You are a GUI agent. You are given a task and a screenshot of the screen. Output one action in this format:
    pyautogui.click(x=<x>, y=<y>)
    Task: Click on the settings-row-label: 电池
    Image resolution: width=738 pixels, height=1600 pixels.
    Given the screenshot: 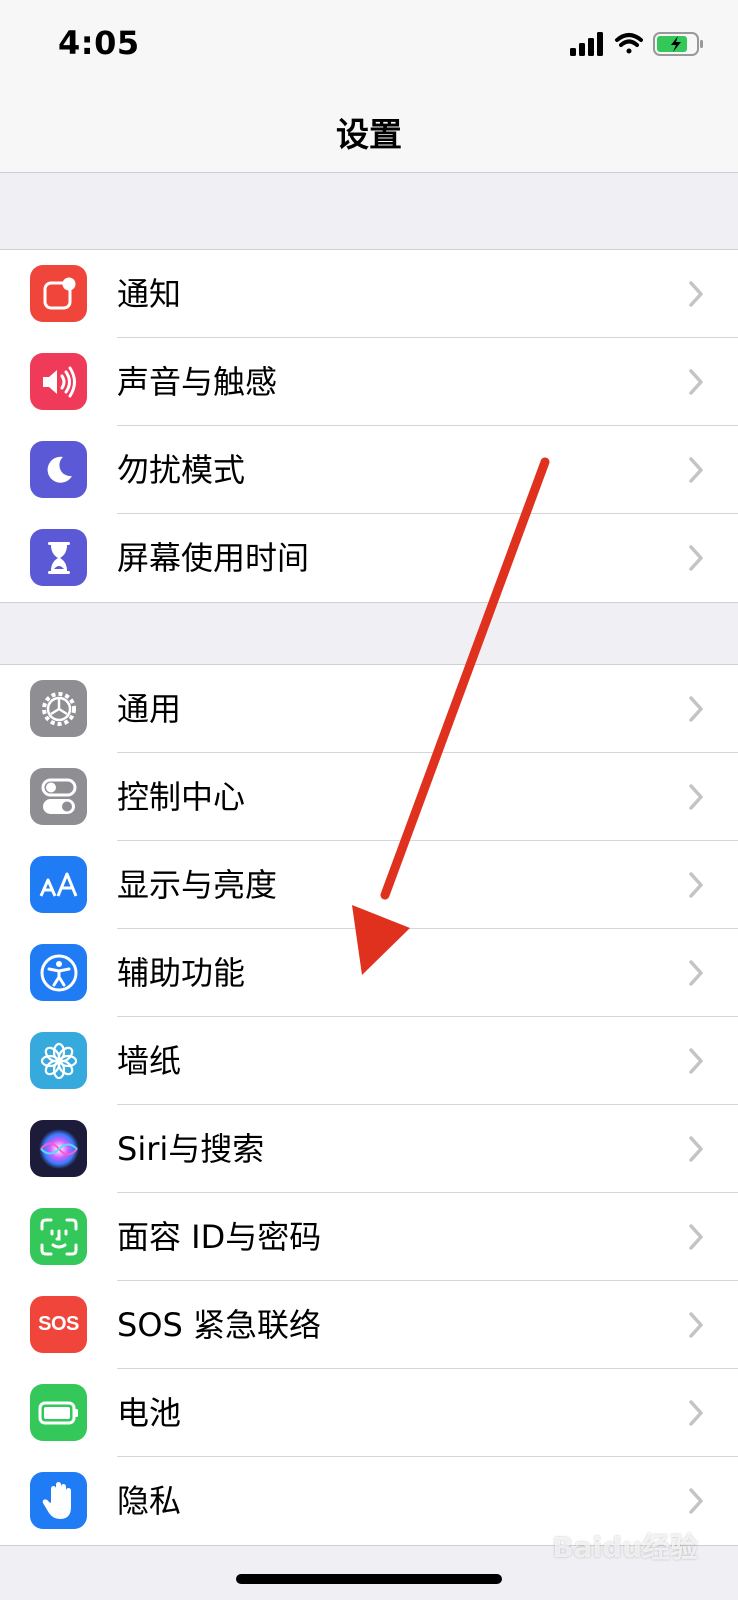 What is the action you would take?
    pyautogui.click(x=149, y=1413)
    